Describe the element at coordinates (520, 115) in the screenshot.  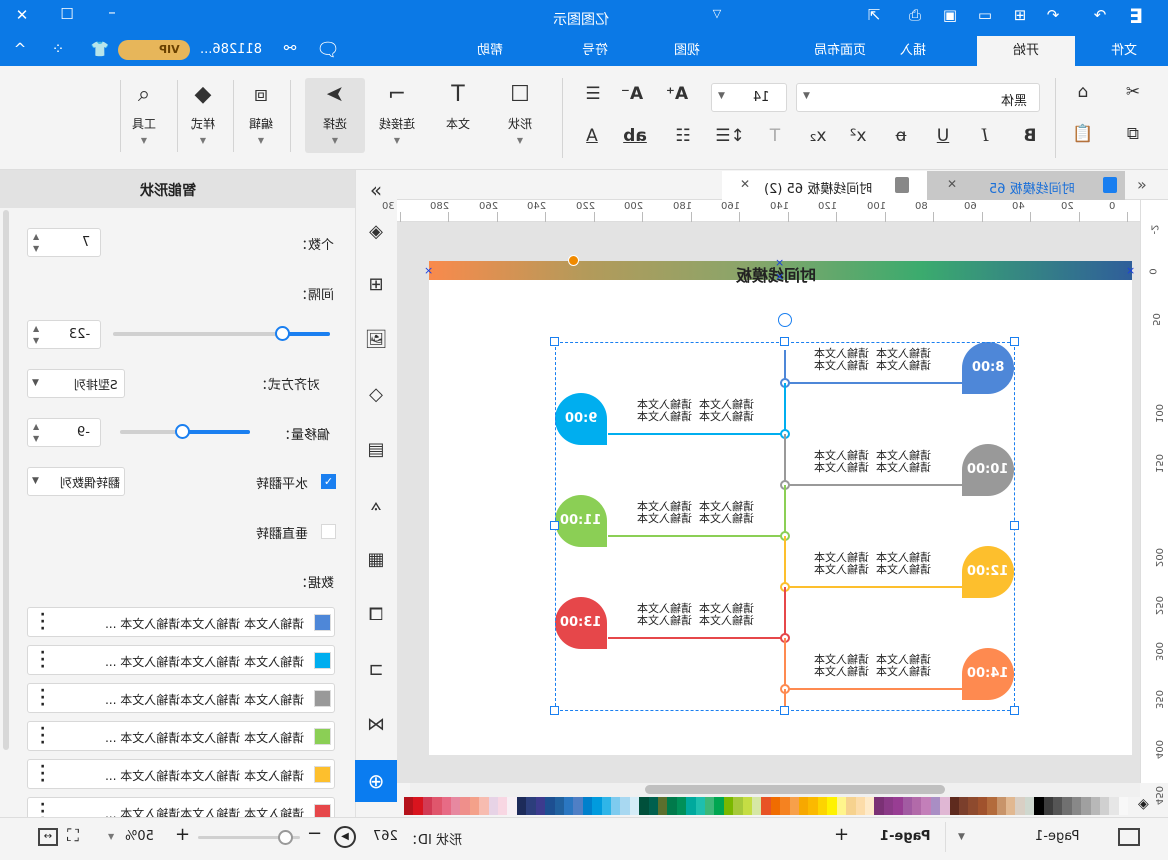
I see `shape-button: ☐ 形状 ▼` at that location.